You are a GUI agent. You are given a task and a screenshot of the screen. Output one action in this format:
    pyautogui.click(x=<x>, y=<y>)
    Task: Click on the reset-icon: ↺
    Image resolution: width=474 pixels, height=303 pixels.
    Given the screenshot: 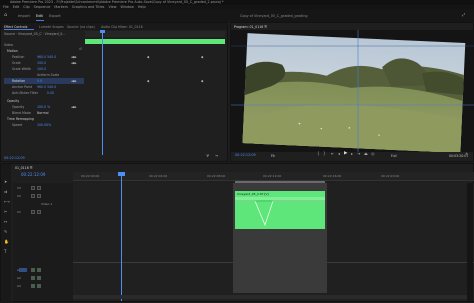 What is the action you would take?
    pyautogui.click(x=80, y=49)
    